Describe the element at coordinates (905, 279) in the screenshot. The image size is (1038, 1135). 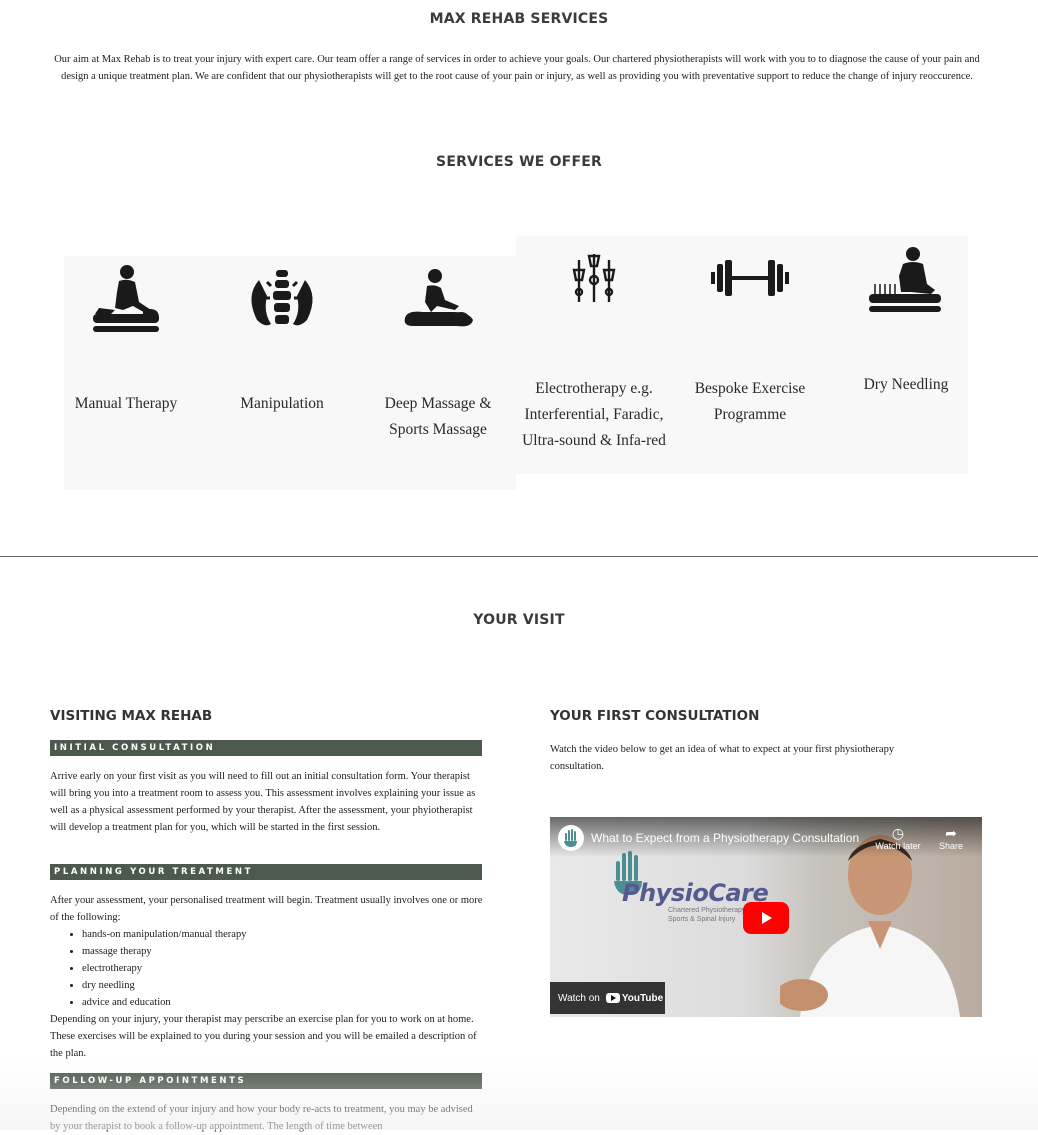
I see `needling-icon` at that location.